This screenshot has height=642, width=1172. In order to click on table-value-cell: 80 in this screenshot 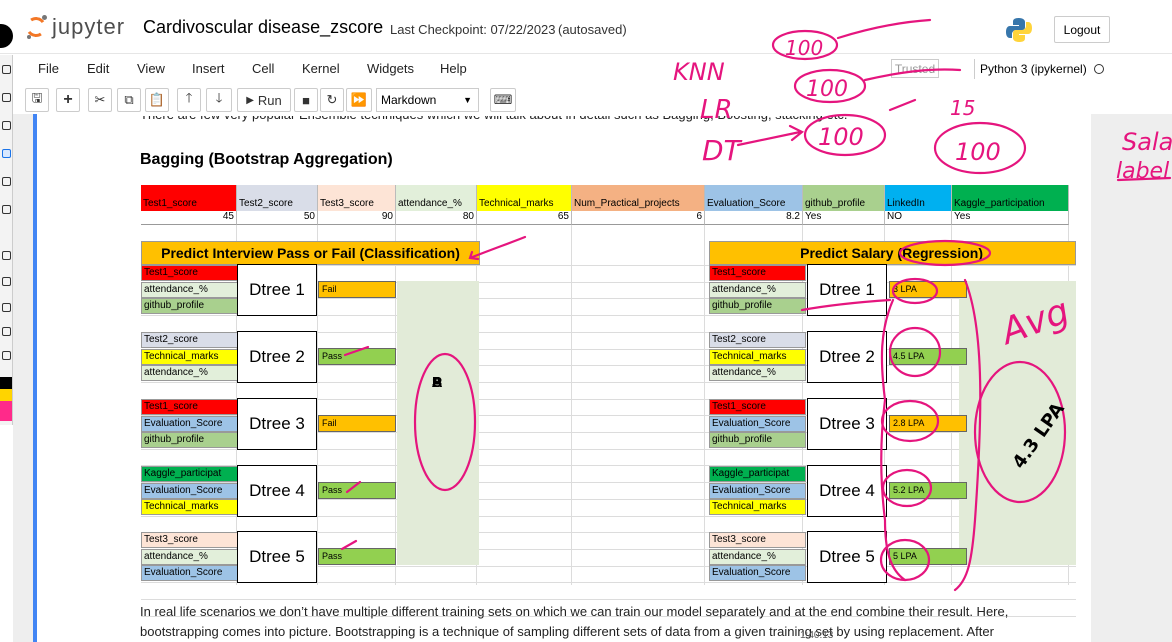, I will do `click(436, 218)`.